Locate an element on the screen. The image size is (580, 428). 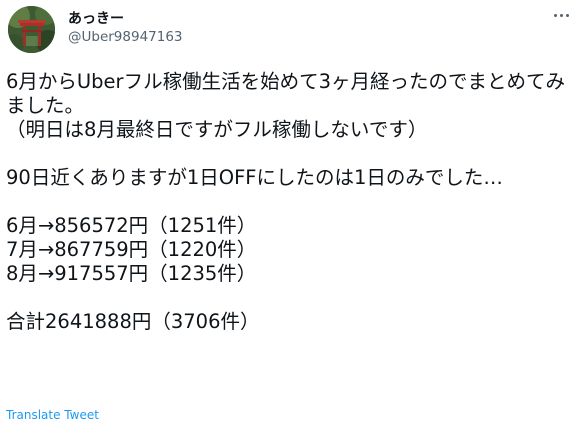
avatar is located at coordinates (31, 29).